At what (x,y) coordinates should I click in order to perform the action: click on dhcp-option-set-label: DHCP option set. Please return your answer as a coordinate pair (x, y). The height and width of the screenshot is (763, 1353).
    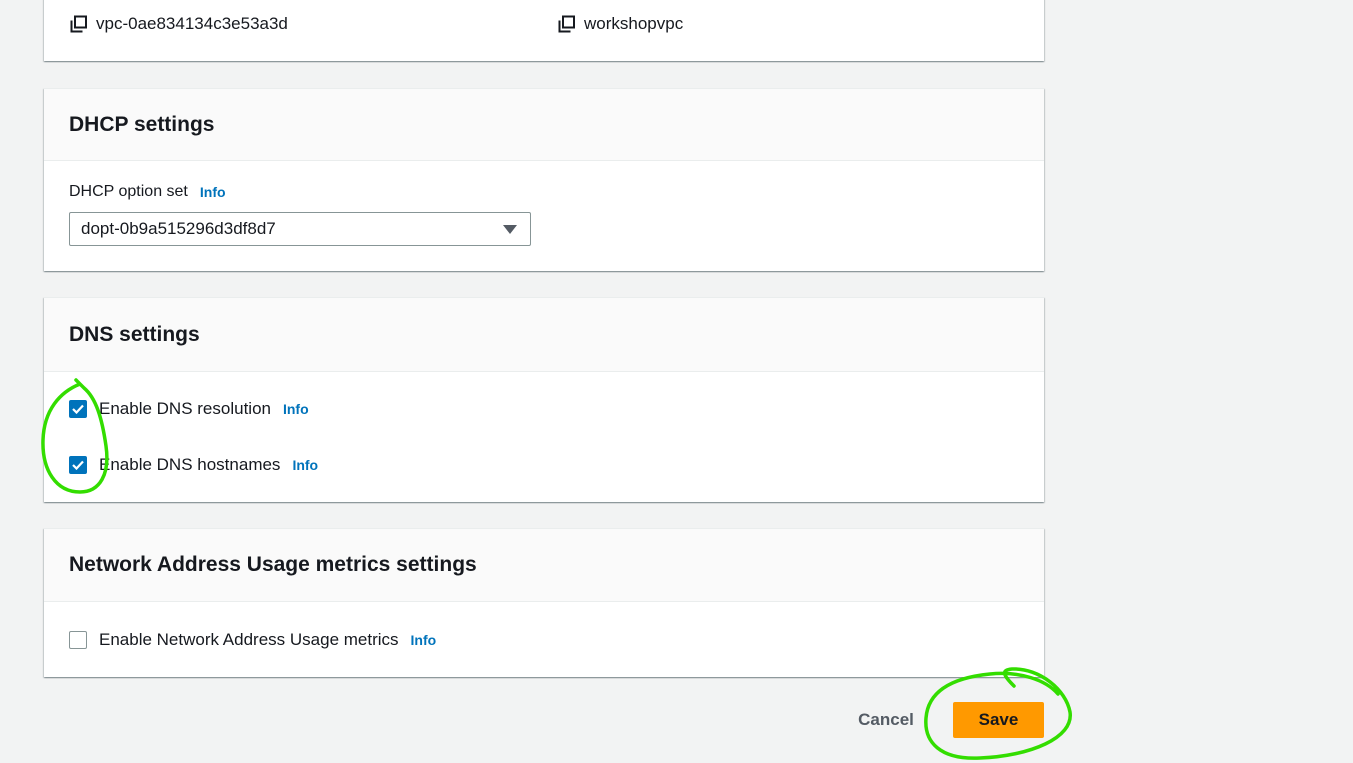
    Looking at the image, I should click on (128, 191).